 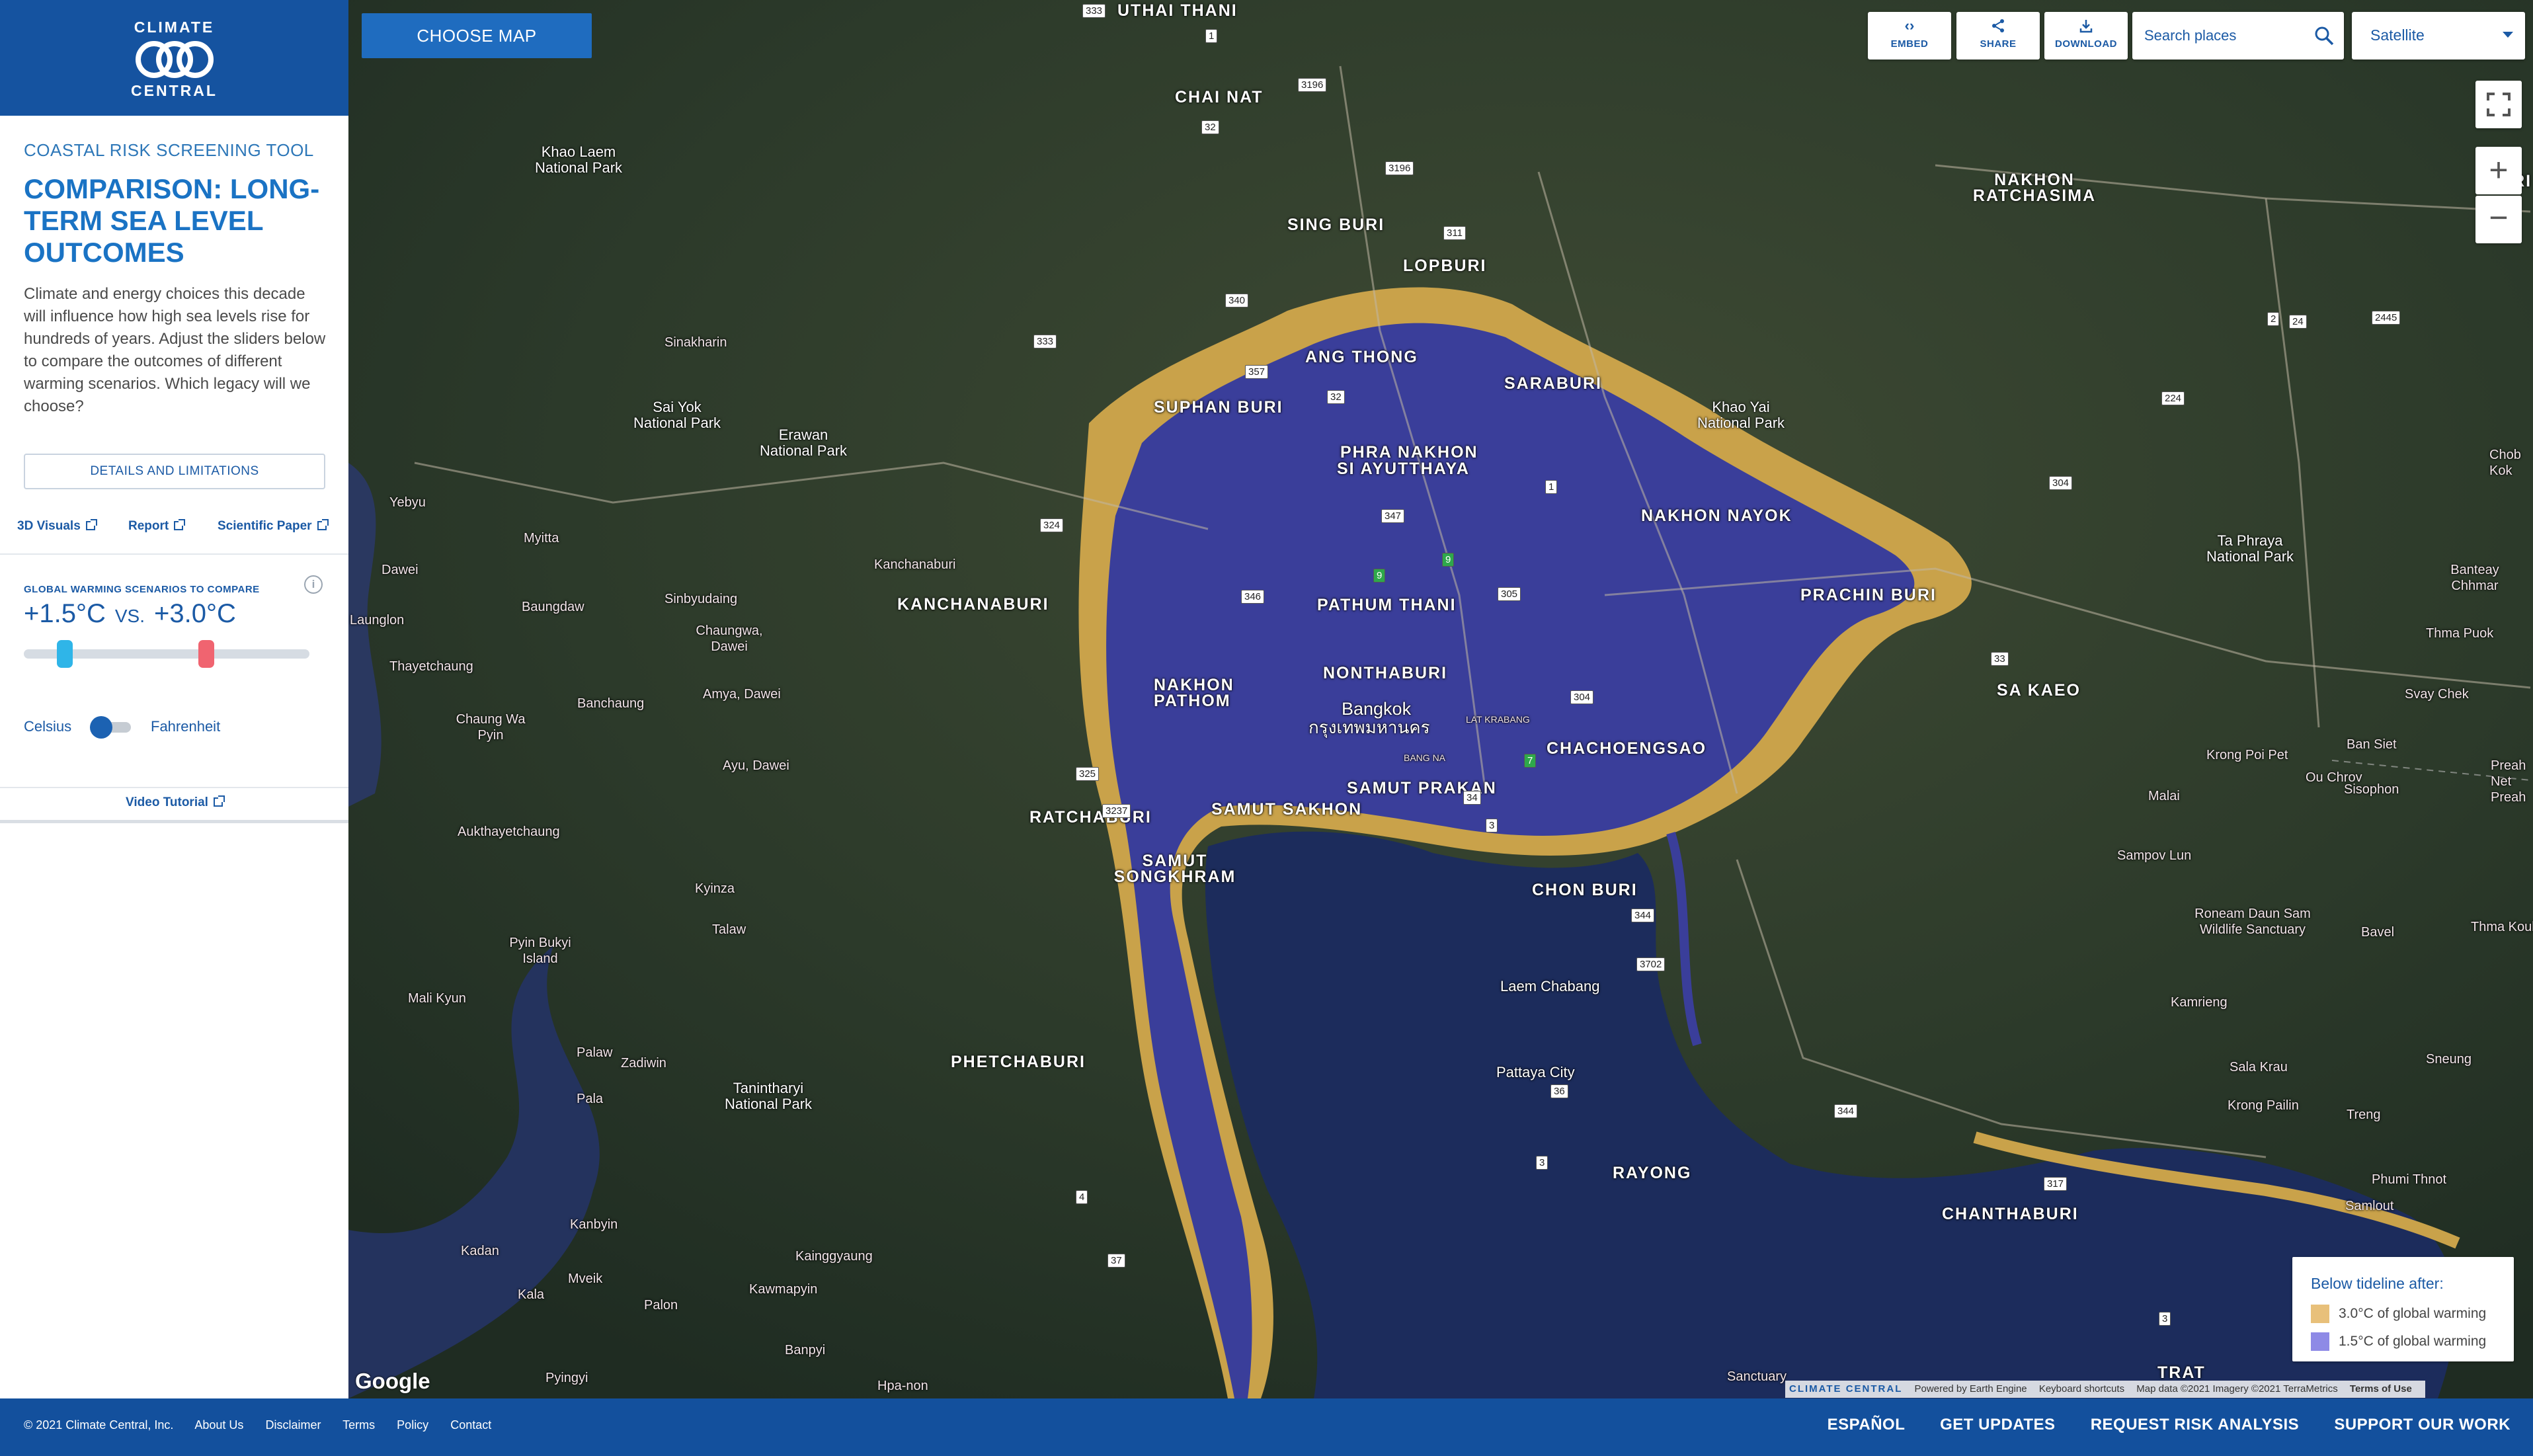 I want to click on place-label: Ta Phraya National Park, so click(x=2250, y=548).